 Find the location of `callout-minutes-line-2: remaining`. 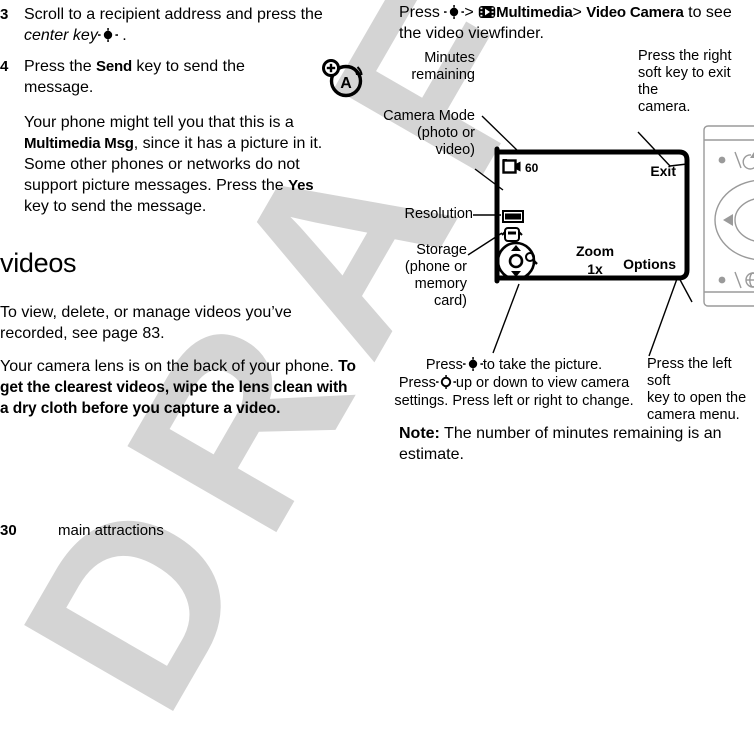

callout-minutes-line-2: remaining is located at coordinates (443, 75).